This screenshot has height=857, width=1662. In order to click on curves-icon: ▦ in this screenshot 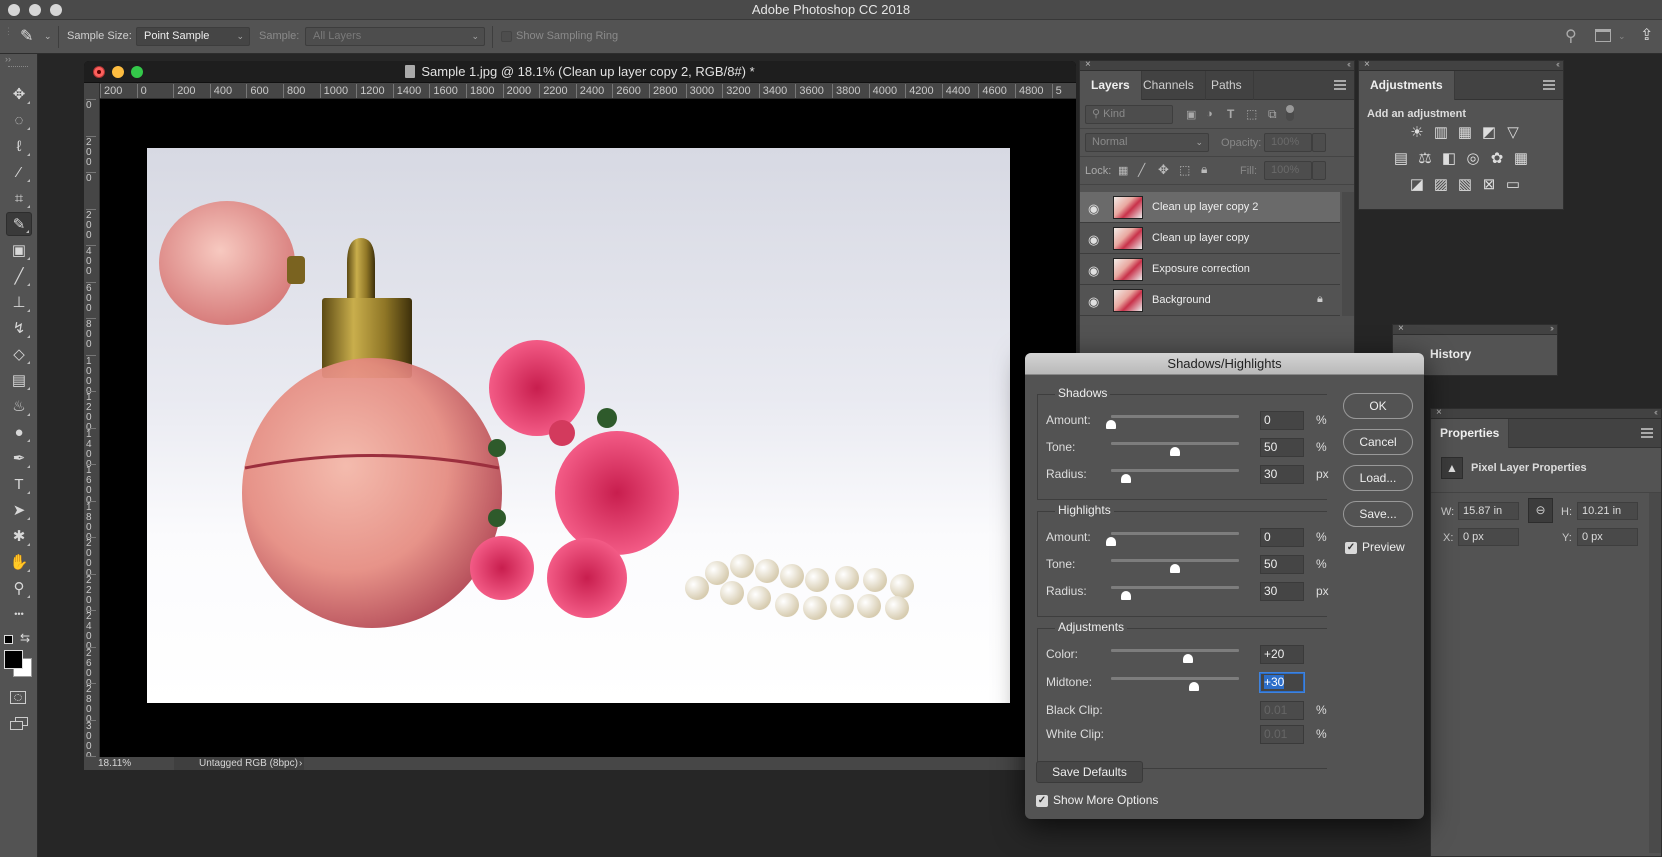, I will do `click(1465, 133)`.